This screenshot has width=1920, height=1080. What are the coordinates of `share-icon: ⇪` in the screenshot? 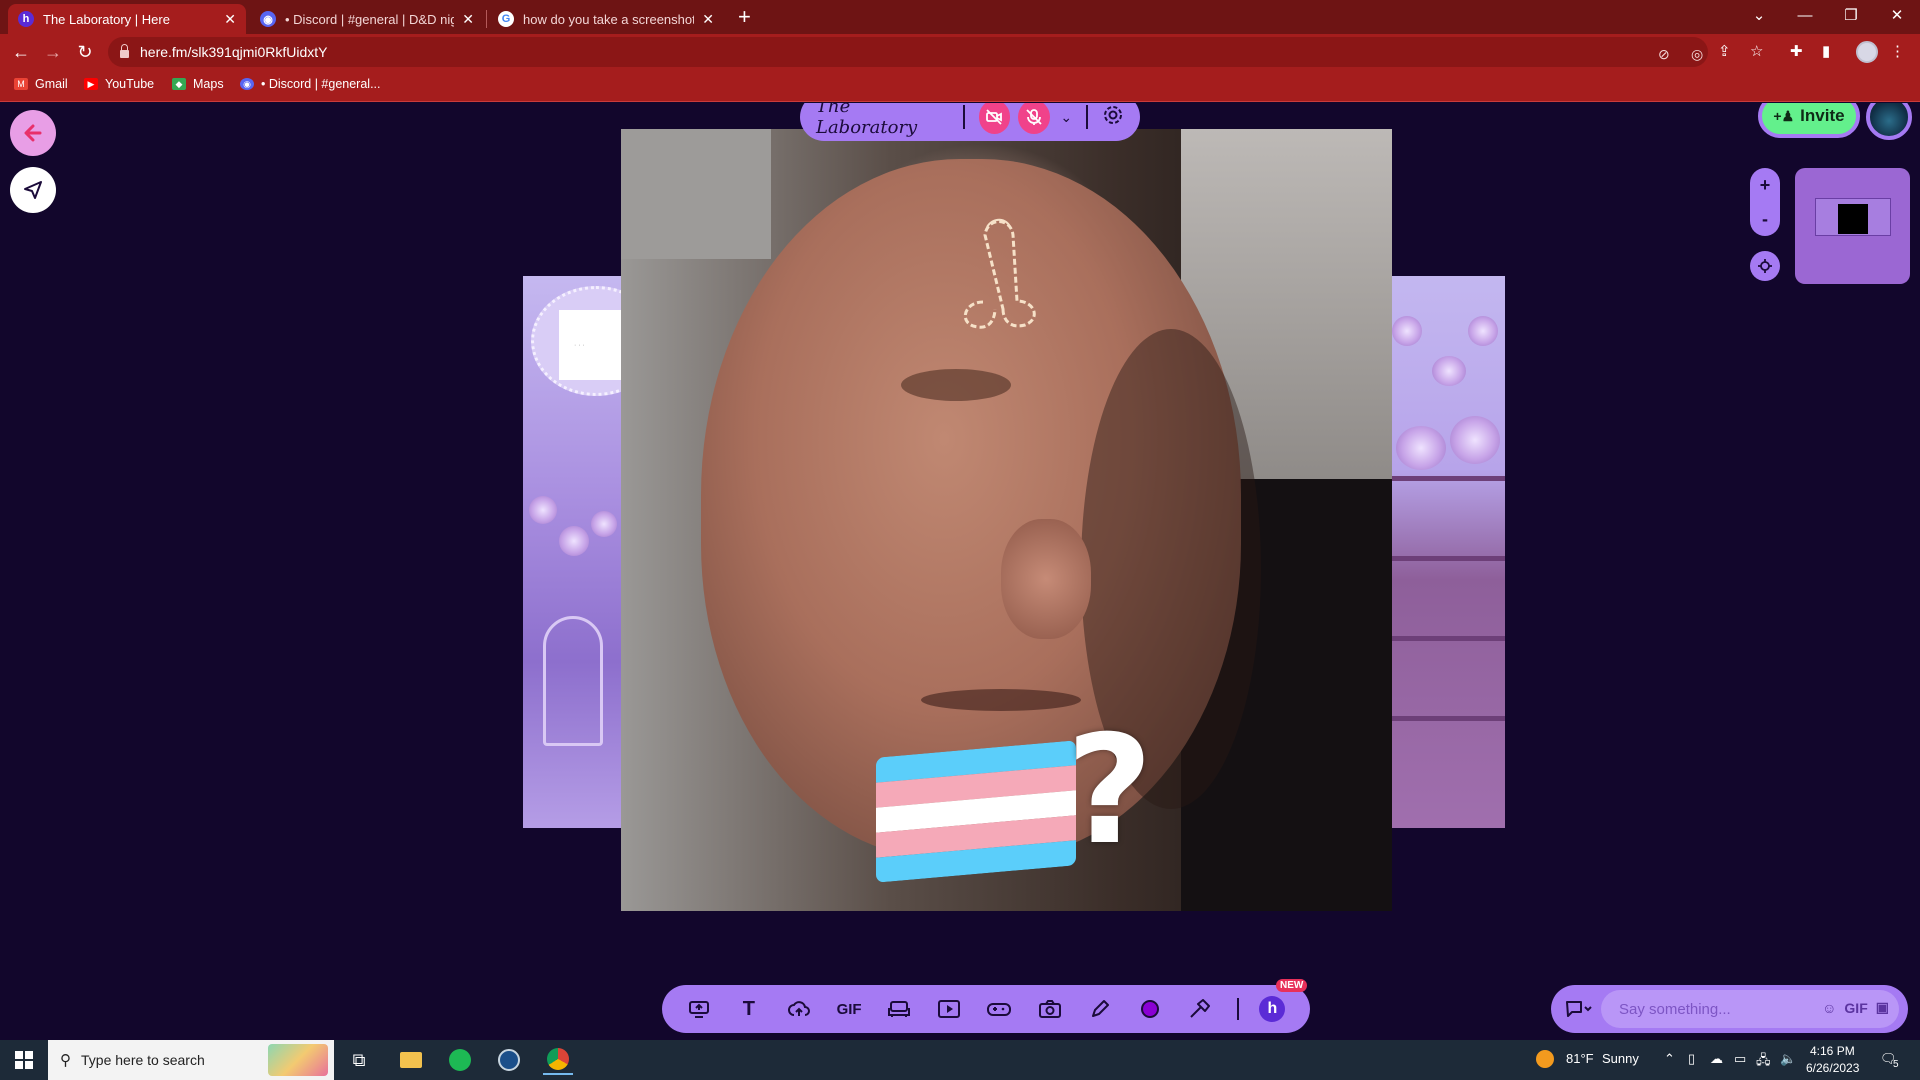 It's located at (1724, 51).